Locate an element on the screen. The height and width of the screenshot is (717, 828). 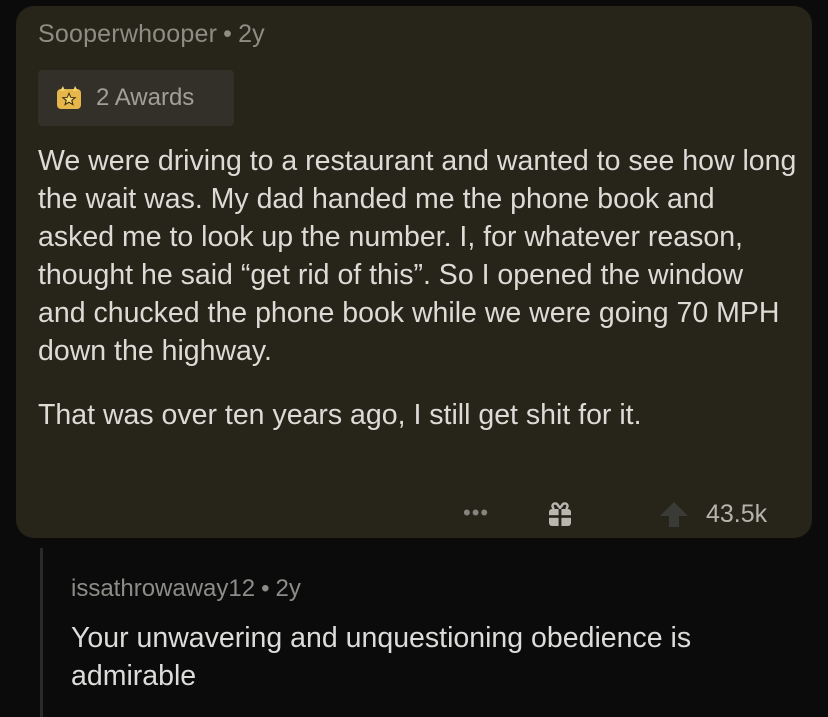
reply-meta: issathrowaway12 • 2y is located at coordinates (186, 589).